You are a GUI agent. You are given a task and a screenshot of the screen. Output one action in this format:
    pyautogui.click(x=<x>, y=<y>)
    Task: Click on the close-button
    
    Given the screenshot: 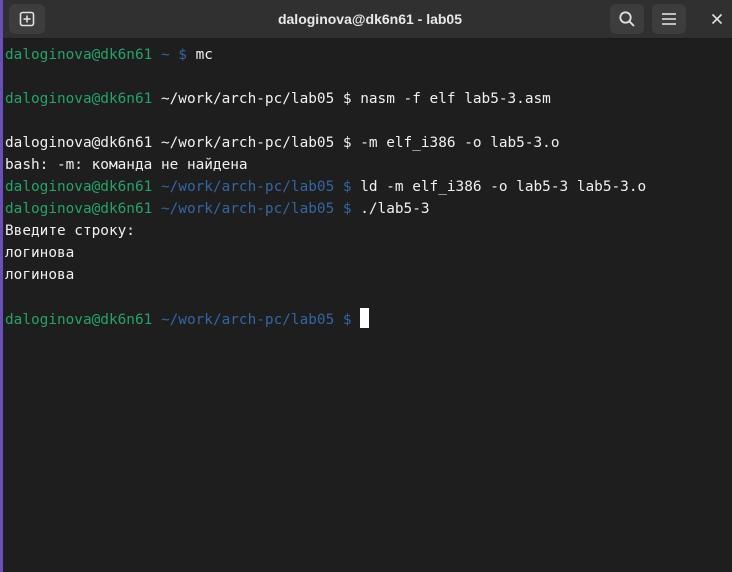 What is the action you would take?
    pyautogui.click(x=717, y=19)
    